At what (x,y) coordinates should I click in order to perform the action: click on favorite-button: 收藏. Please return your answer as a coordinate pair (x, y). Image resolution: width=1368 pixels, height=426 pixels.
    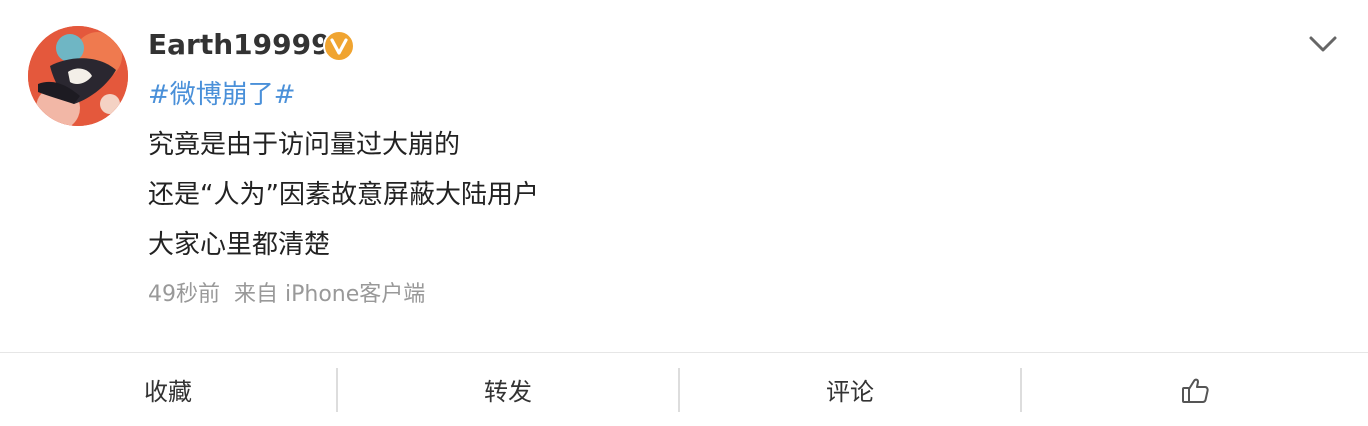
    Looking at the image, I should click on (168, 389).